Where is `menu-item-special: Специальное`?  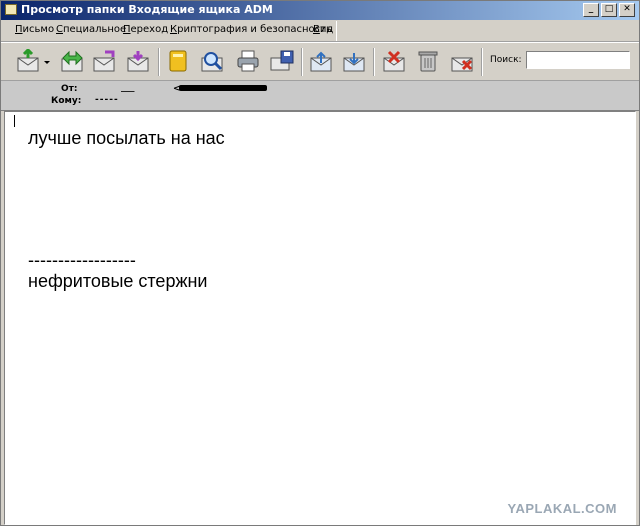 menu-item-special: Специальное is located at coordinates (91, 29).